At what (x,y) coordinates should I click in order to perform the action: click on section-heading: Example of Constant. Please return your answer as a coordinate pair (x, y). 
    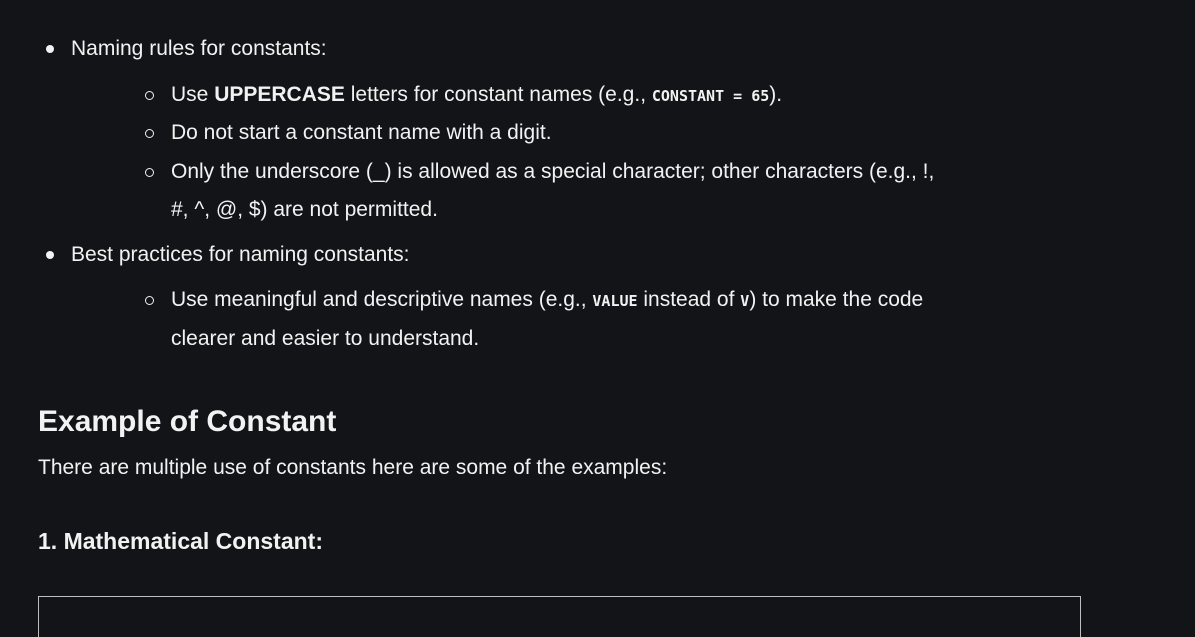
    Looking at the image, I should click on (187, 421).